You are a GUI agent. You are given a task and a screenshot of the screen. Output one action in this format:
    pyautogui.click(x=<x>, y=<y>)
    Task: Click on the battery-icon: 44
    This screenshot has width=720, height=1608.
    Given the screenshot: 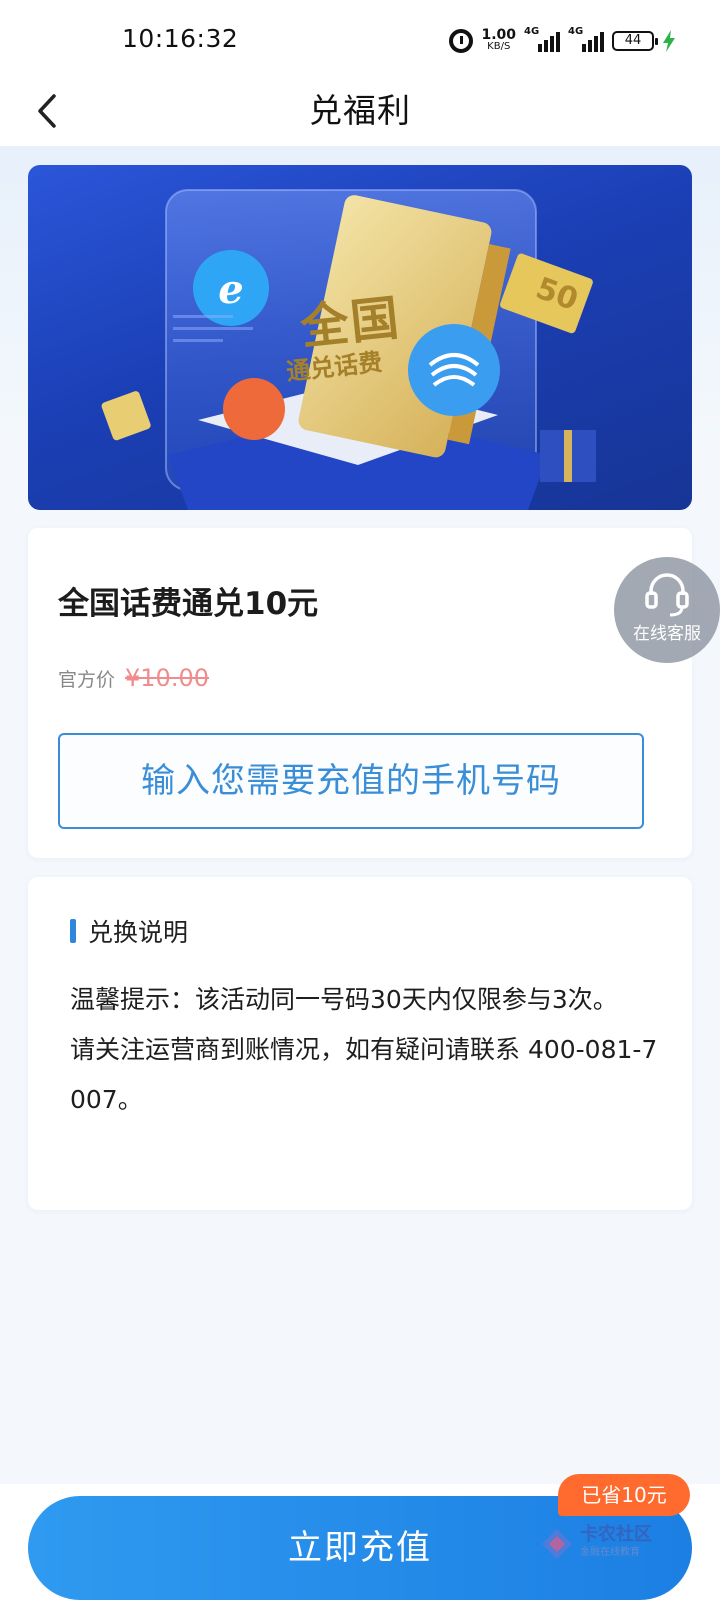 What is the action you would take?
    pyautogui.click(x=635, y=41)
    